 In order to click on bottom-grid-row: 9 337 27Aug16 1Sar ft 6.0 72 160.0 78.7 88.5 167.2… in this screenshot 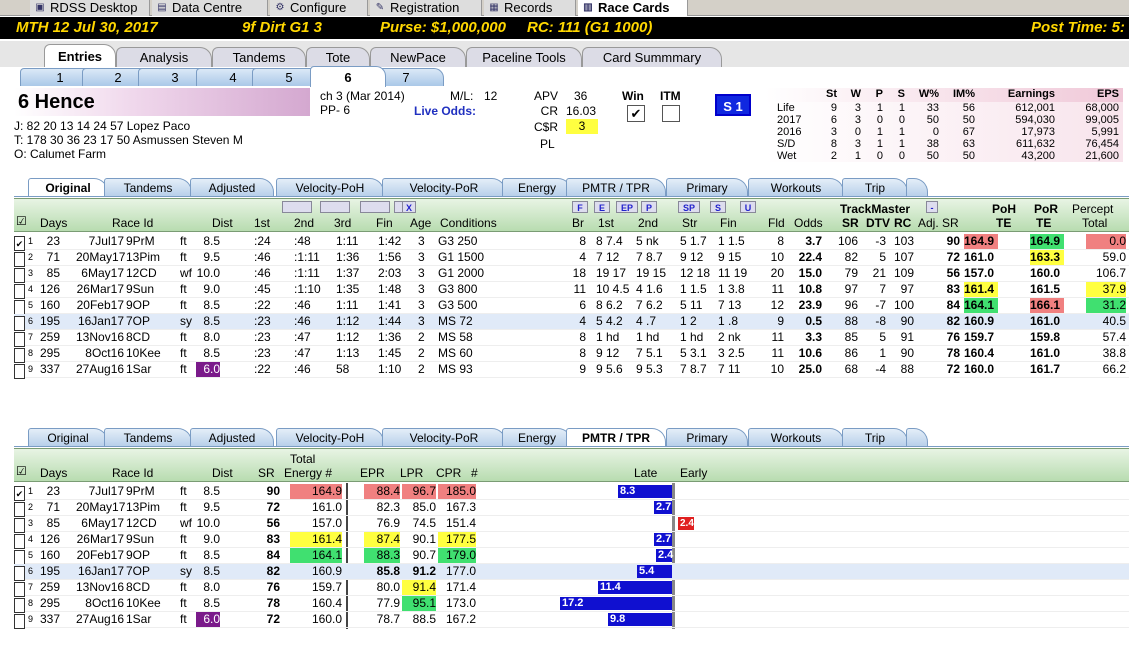, I will do `click(571, 620)`.